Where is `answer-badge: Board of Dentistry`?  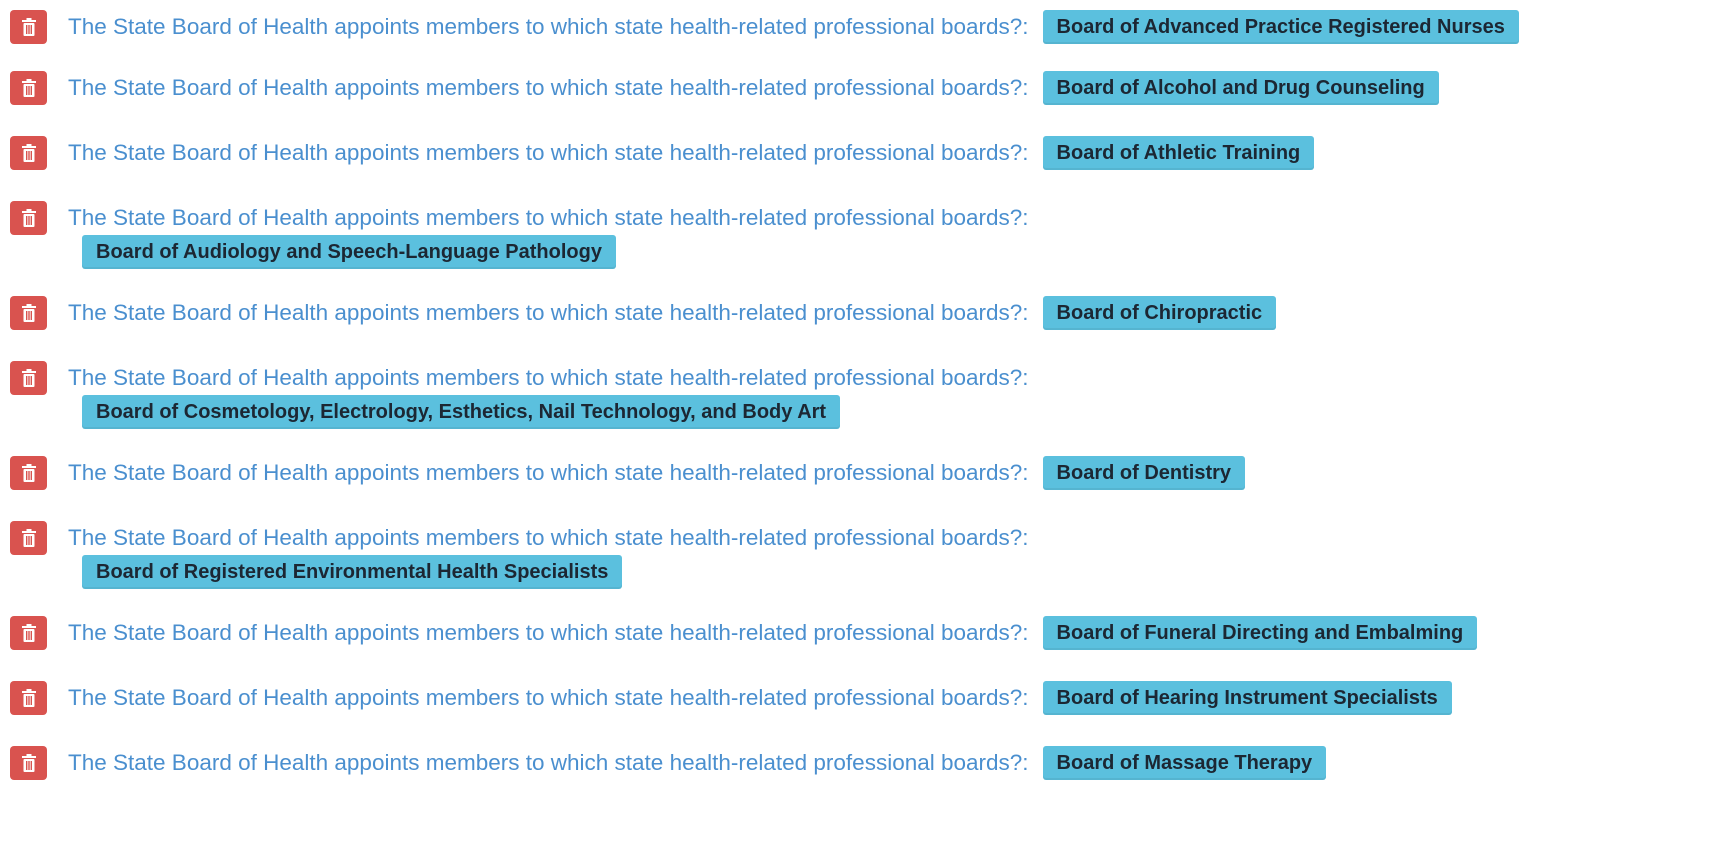
answer-badge: Board of Dentistry is located at coordinates (1144, 473).